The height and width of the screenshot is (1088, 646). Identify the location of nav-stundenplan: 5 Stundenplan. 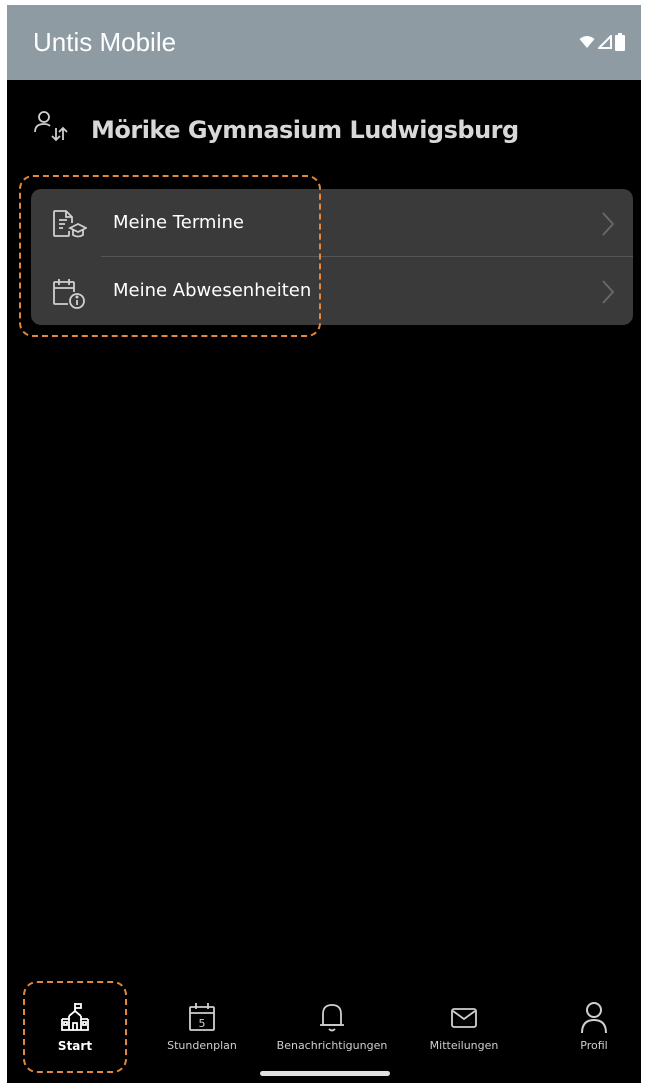
(202, 1035).